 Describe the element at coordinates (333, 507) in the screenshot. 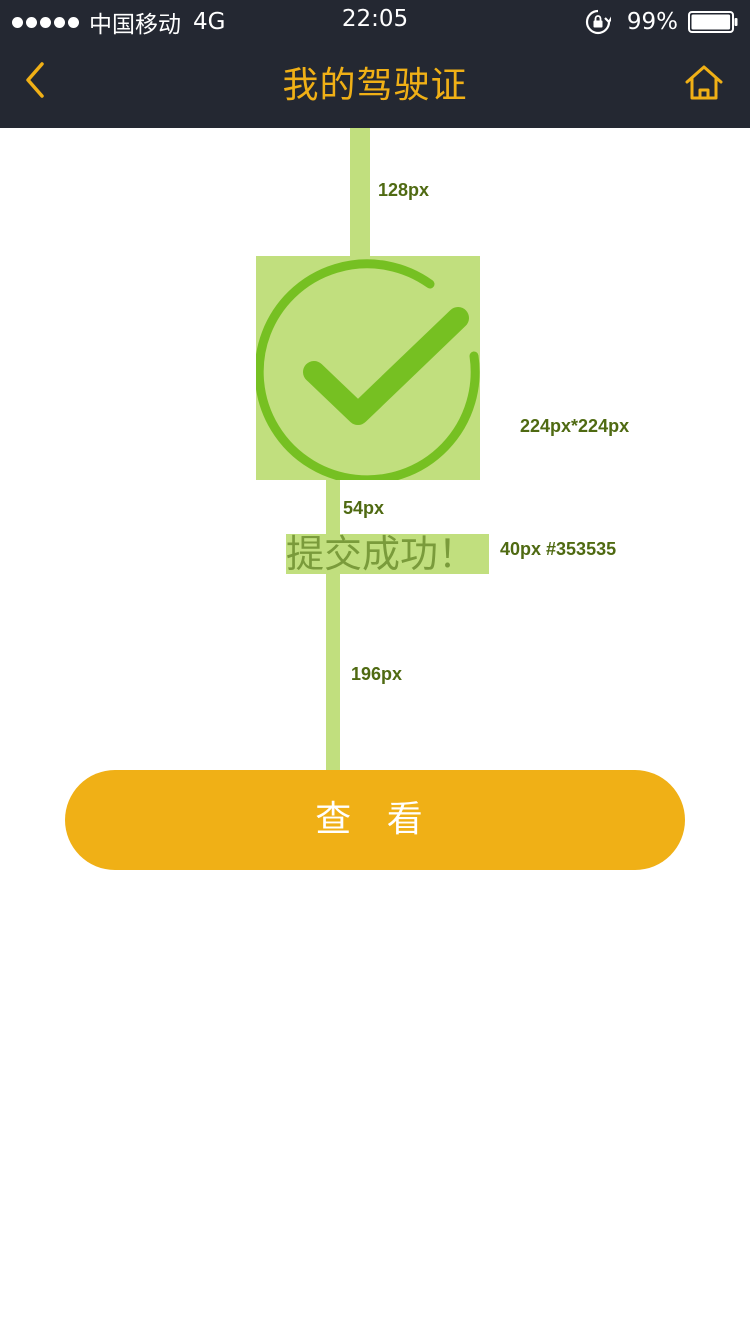

I see `spacing-guide-mid` at that location.